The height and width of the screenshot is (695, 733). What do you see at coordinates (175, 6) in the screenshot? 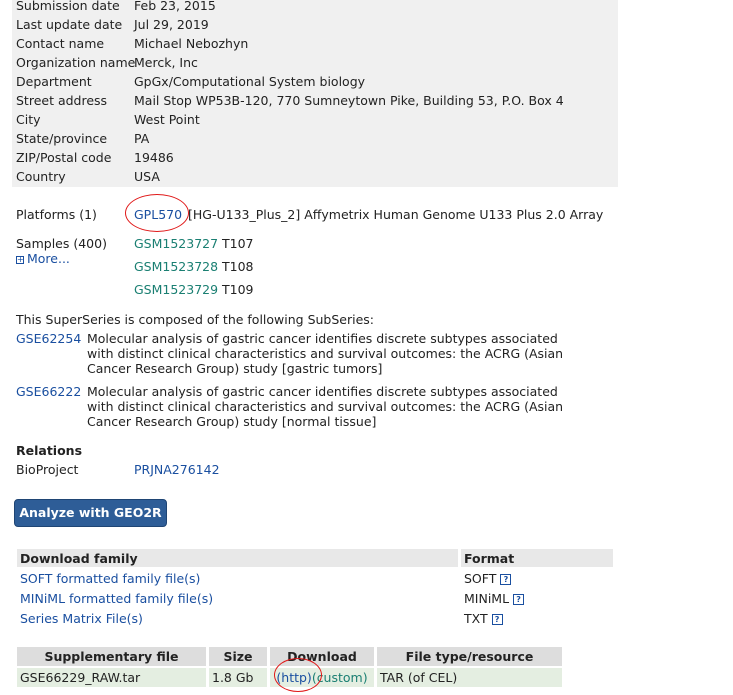
I see `info-value: Feb 23, 2015` at bounding box center [175, 6].